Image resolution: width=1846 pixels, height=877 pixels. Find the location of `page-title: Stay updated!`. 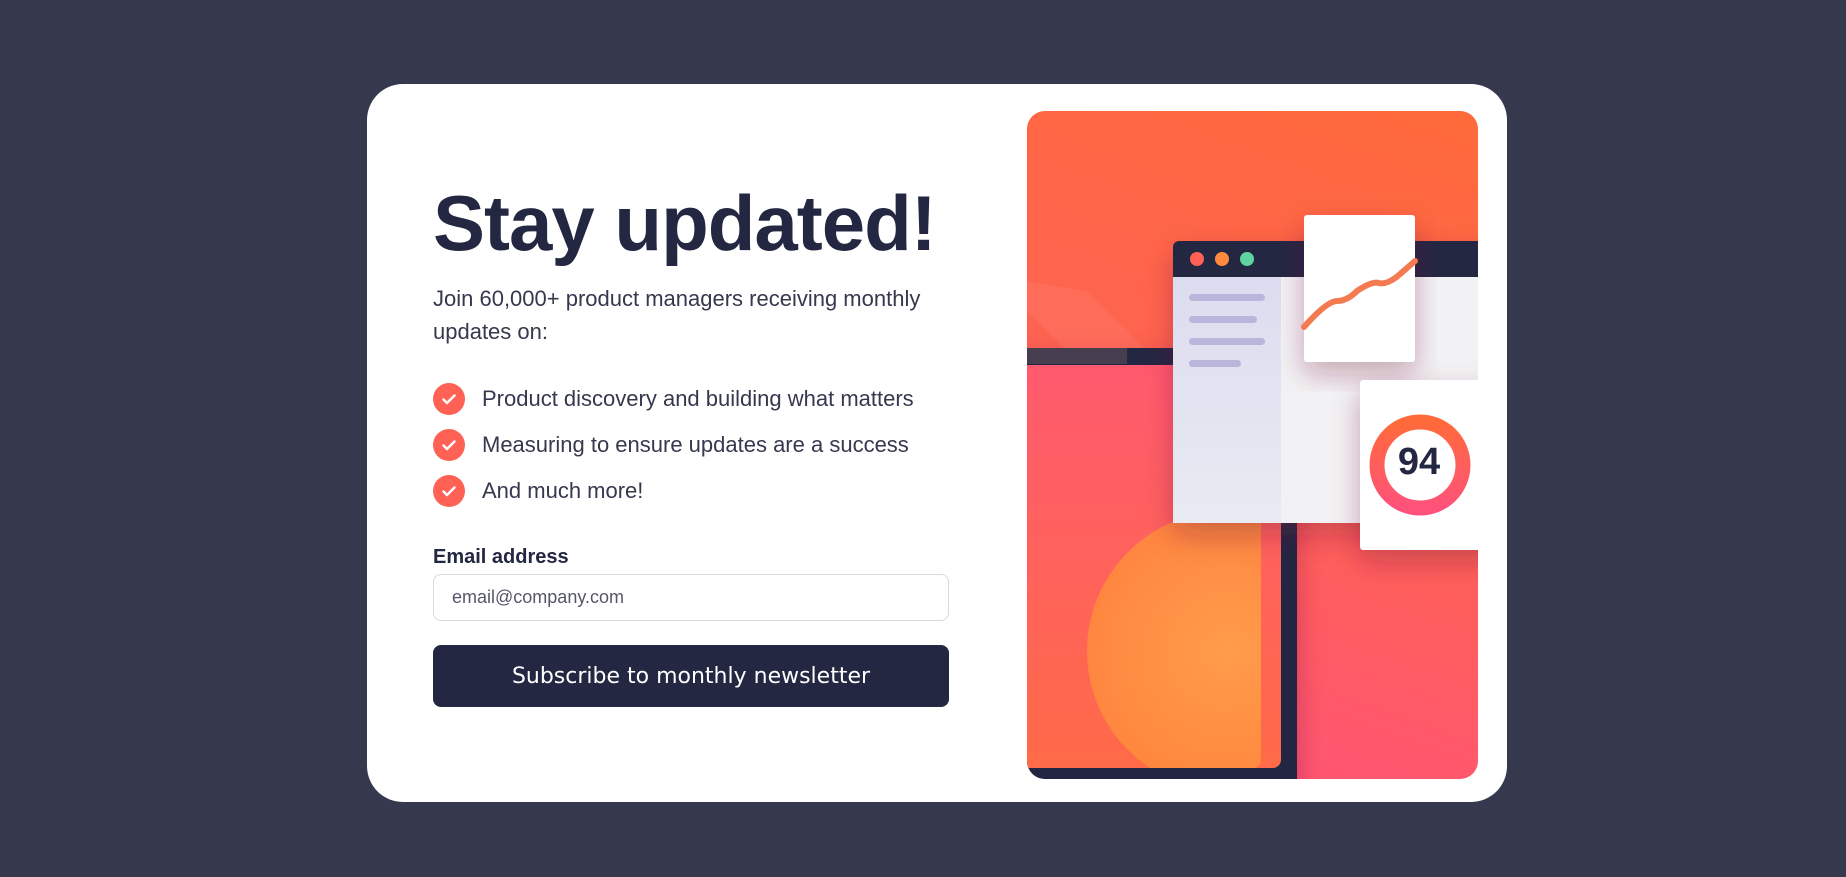

page-title: Stay updated! is located at coordinates (685, 223).